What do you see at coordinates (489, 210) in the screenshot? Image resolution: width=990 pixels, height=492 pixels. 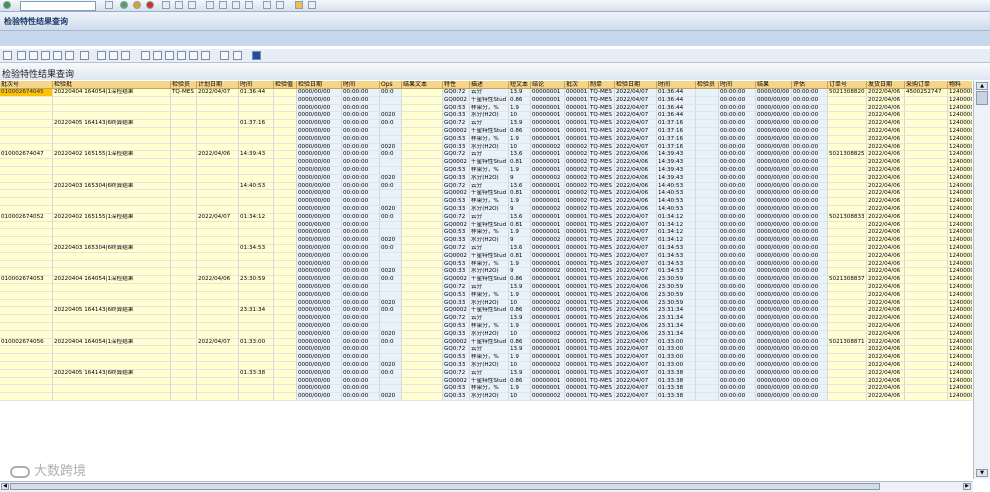 I see `grid-cell: 水分(H2O)` at bounding box center [489, 210].